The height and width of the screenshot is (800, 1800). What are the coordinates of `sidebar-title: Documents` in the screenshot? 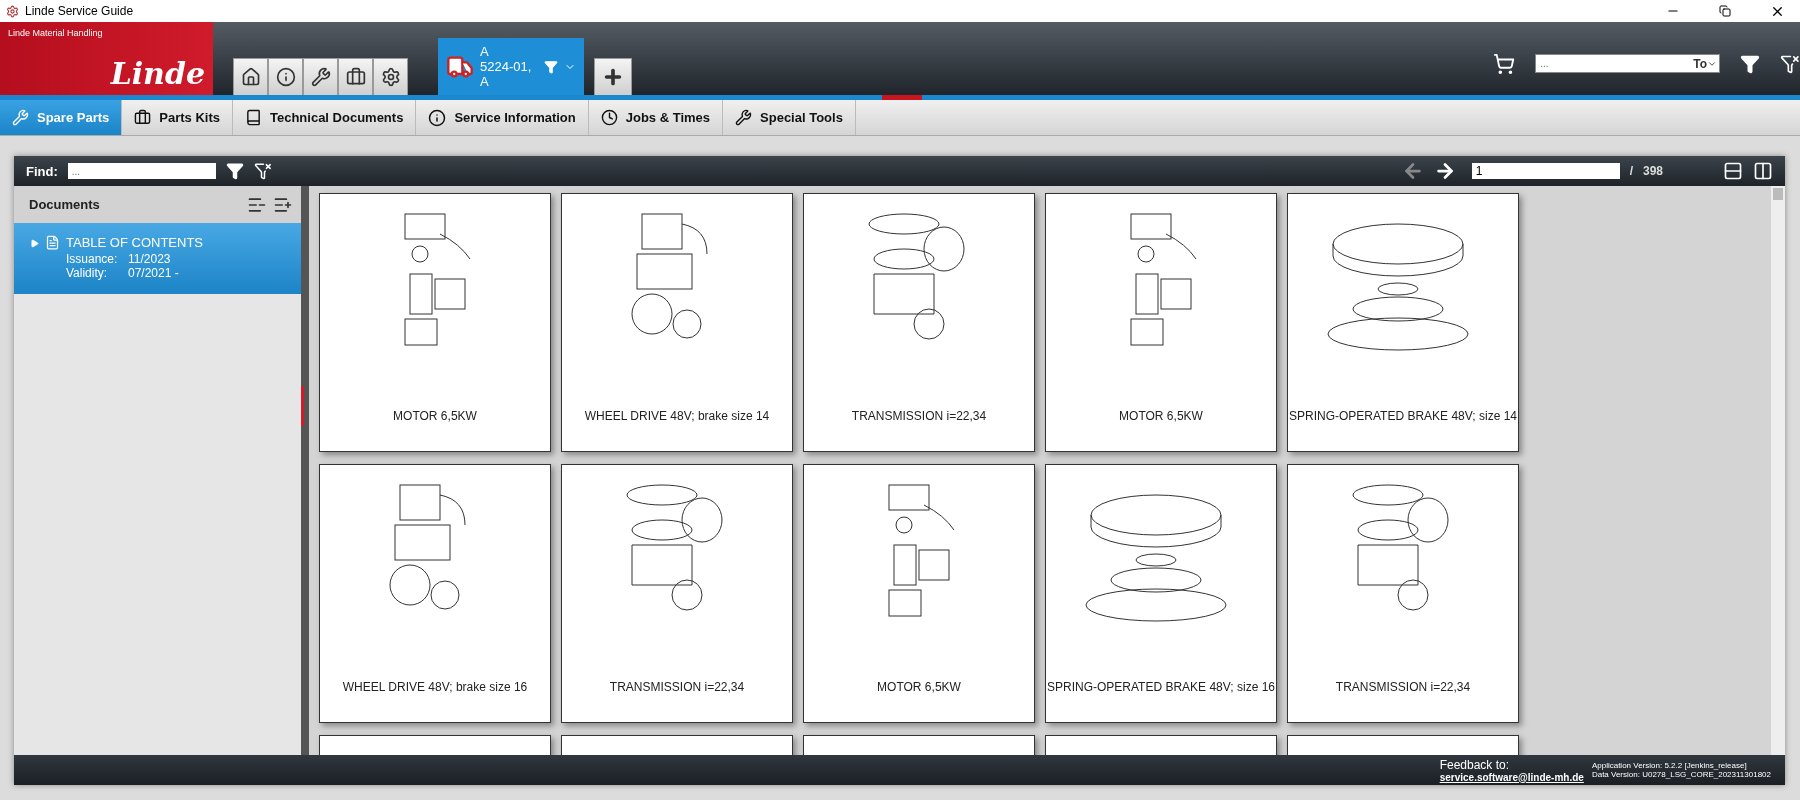 It's located at (65, 204).